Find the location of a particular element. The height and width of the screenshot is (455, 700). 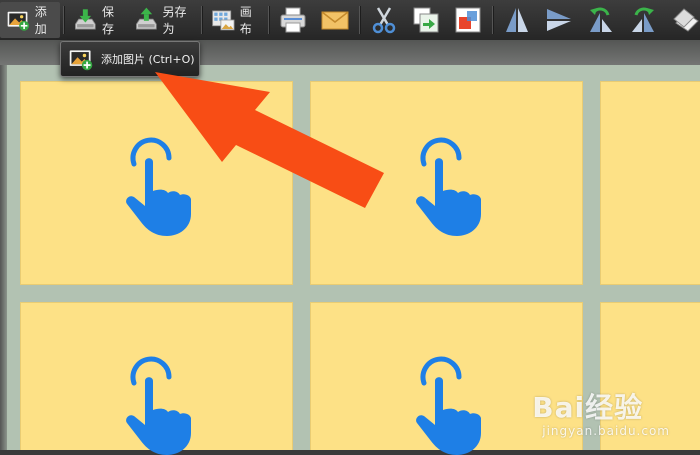

rotate-left-button is located at coordinates (601, 20).